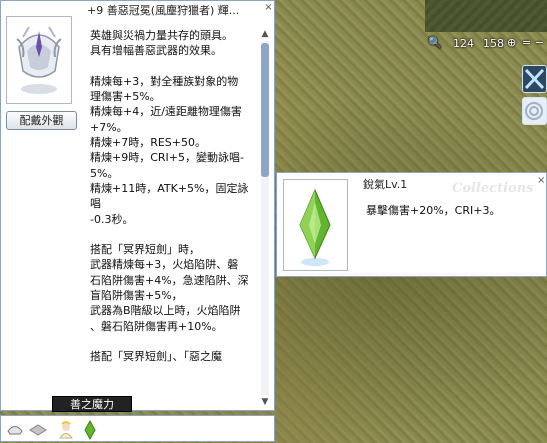  I want to click on description-line: 精煉每+3，對全種族對象的物, so click(164, 81).